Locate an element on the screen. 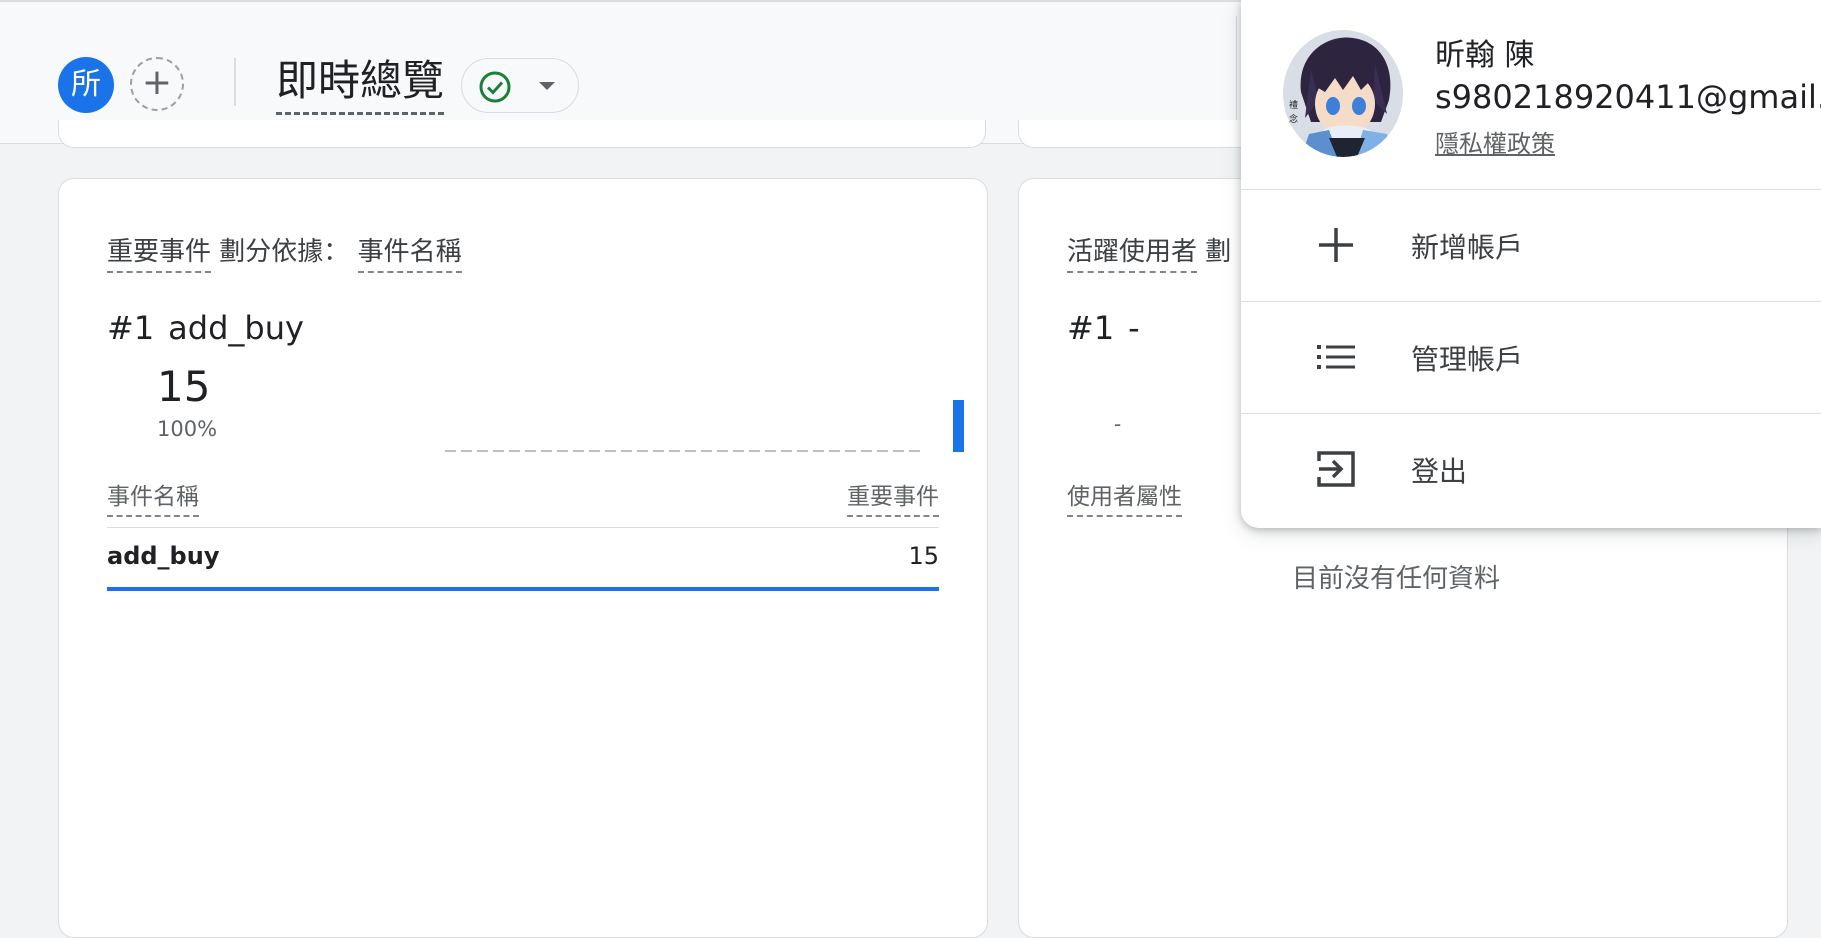 The image size is (1821, 938). top-percent: 100% is located at coordinates (187, 429).